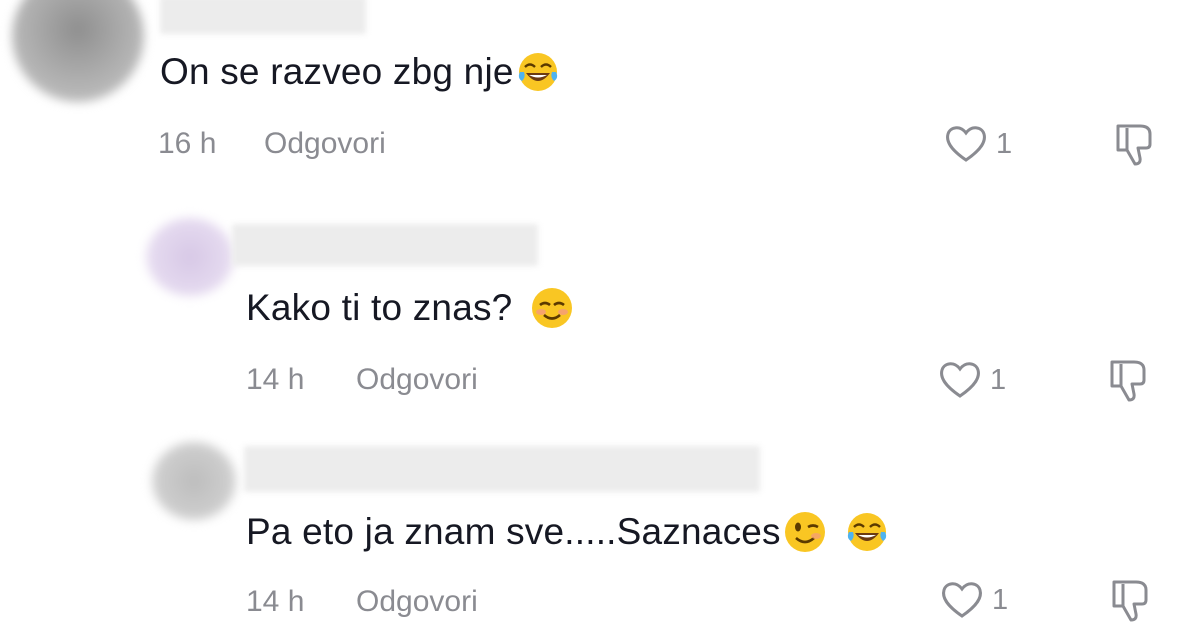 The width and height of the screenshot is (1200, 624). What do you see at coordinates (513, 531) in the screenshot?
I see `comment-text-content: Pa eto ja znam sve.....Saznaces` at bounding box center [513, 531].